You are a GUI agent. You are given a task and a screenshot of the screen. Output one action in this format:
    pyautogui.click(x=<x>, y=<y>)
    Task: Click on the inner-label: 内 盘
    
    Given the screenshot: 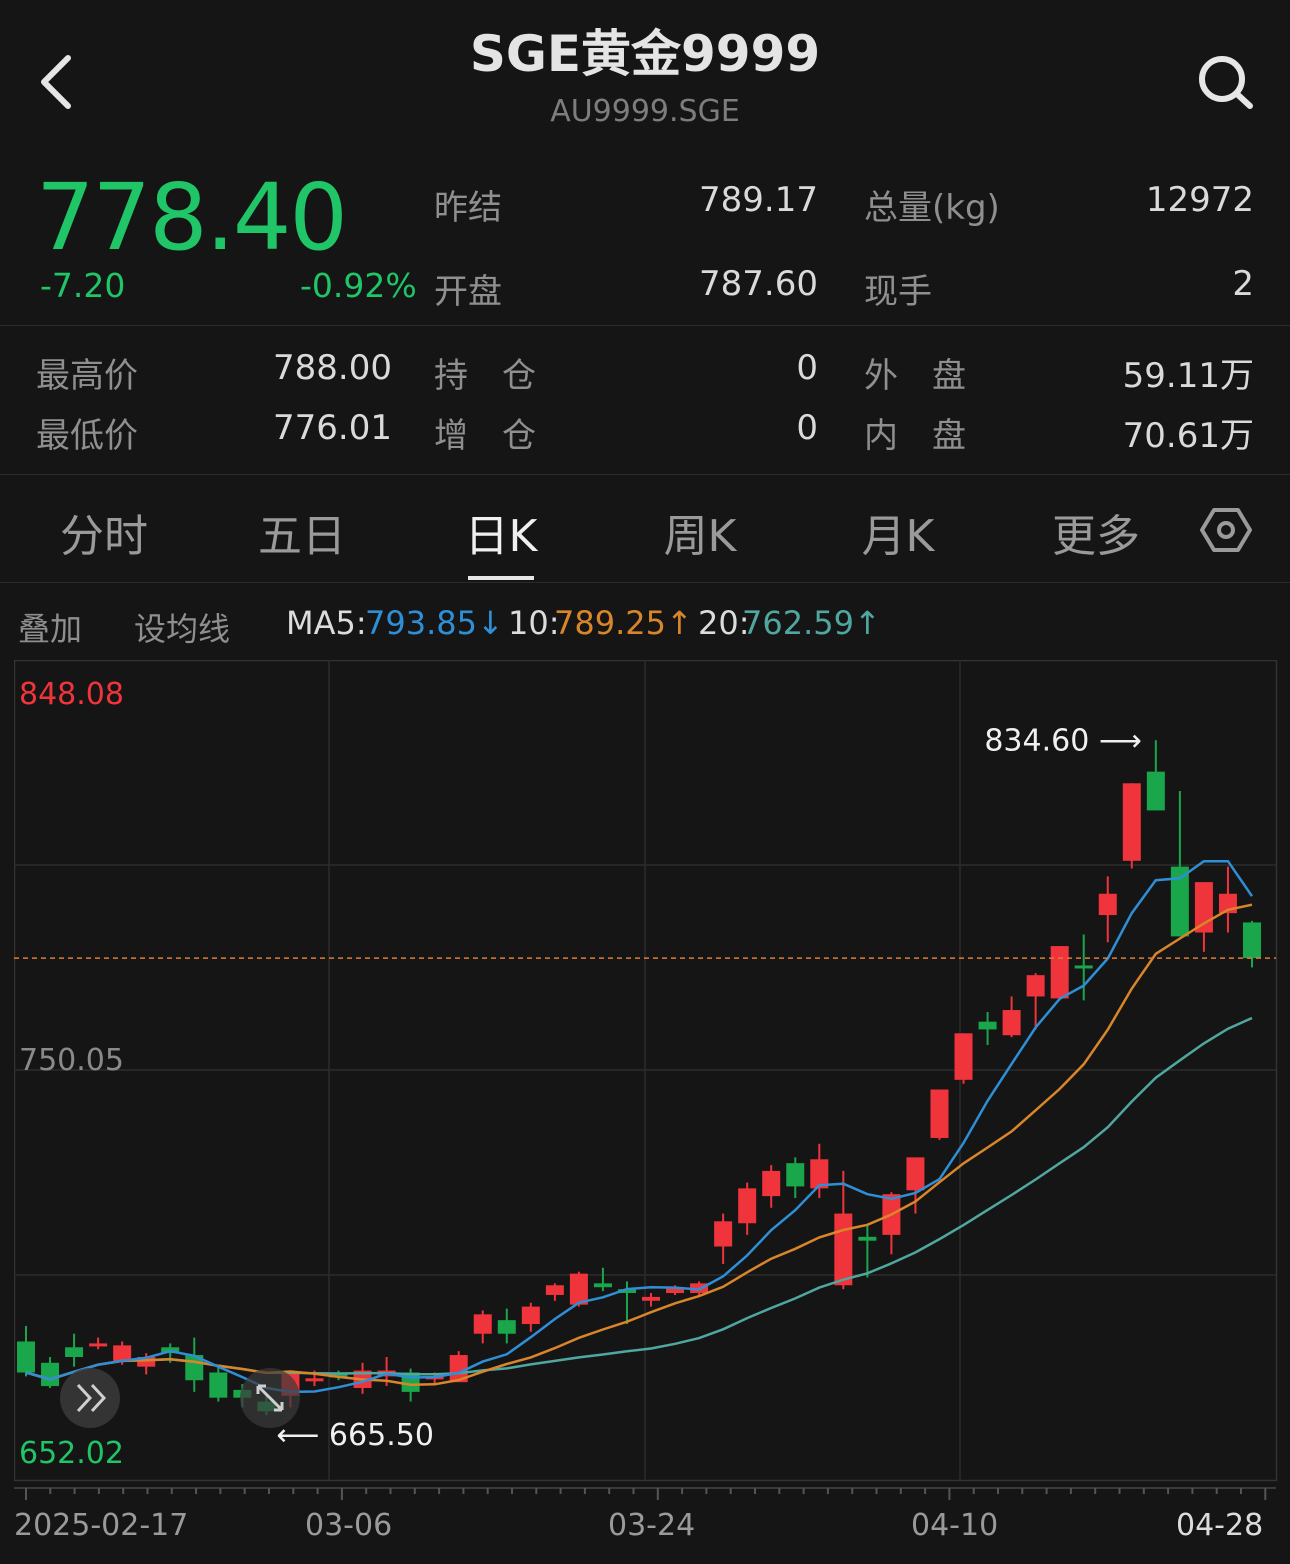 What is the action you would take?
    pyautogui.click(x=915, y=436)
    